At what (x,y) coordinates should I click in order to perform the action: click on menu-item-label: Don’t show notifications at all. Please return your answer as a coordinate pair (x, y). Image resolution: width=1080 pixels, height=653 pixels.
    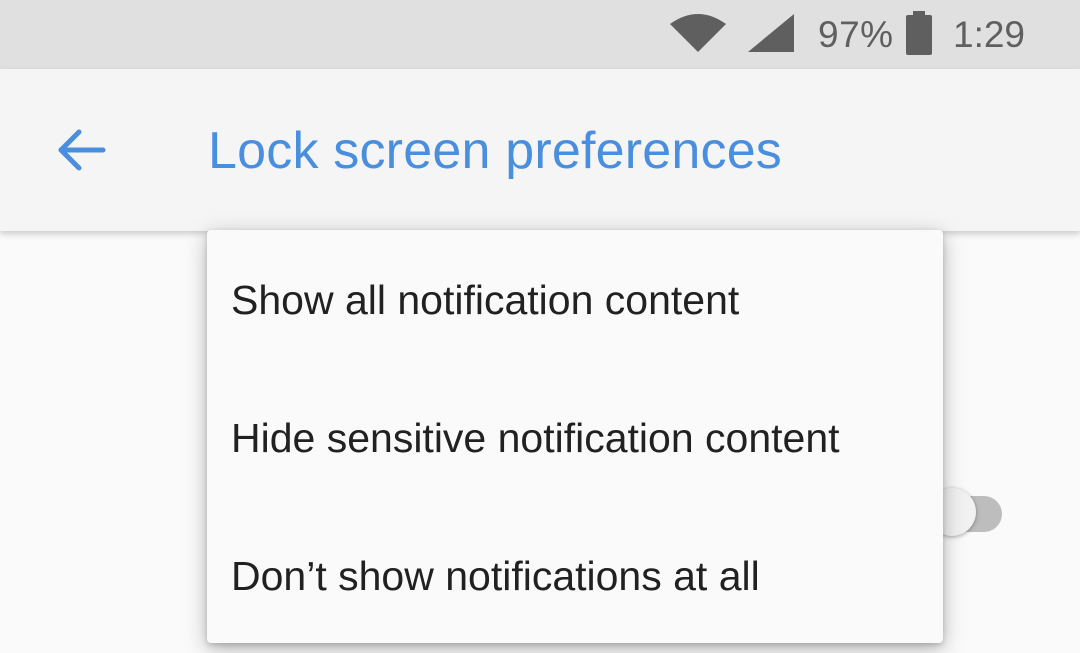
    Looking at the image, I should click on (495, 576).